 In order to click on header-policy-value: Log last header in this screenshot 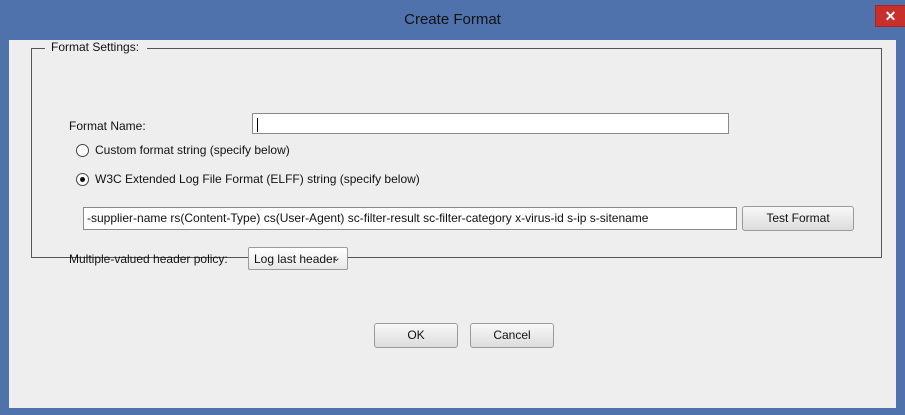, I will do `click(295, 259)`.